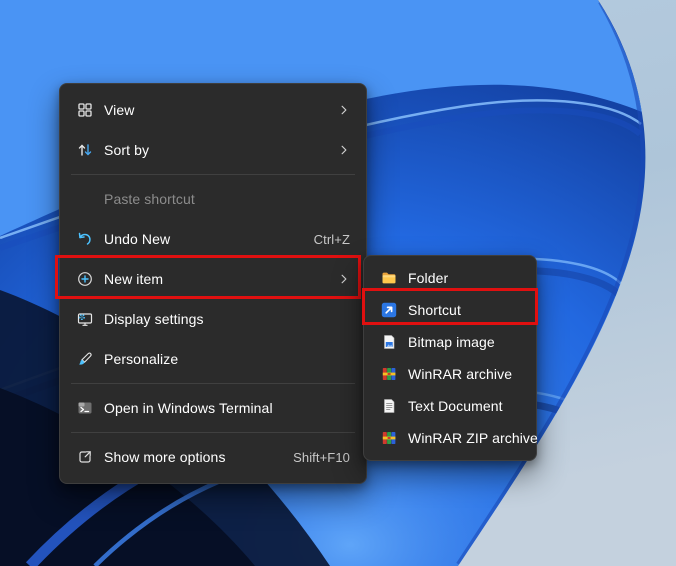 This screenshot has width=676, height=566. Describe the element at coordinates (84, 359) in the screenshot. I see `personalize-brush-icon` at that location.